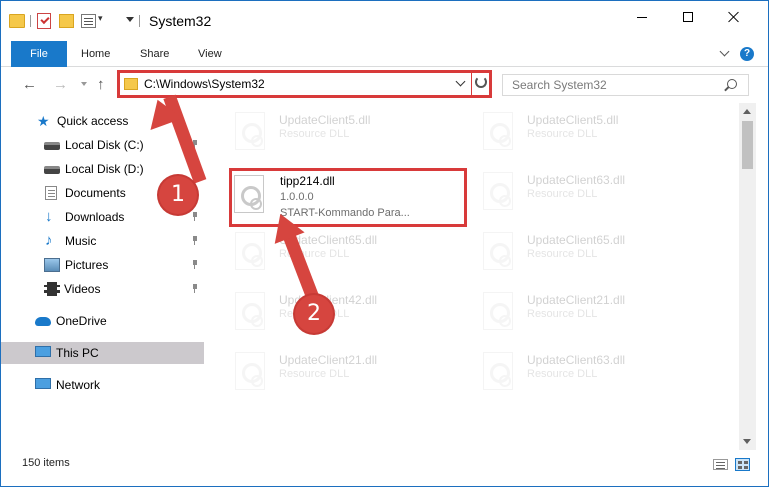 The height and width of the screenshot is (487, 769). Describe the element at coordinates (104, 169) in the screenshot. I see `sidebar-item-label: Local Disk (D:)` at that location.